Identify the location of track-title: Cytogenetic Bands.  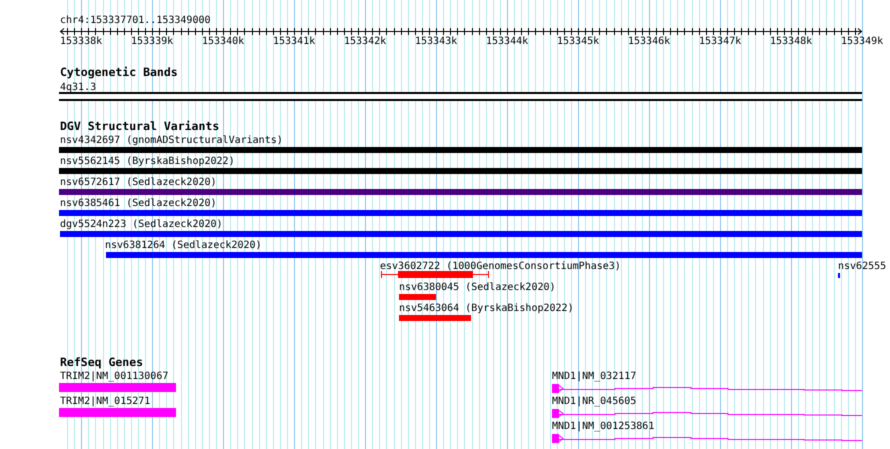
(119, 72).